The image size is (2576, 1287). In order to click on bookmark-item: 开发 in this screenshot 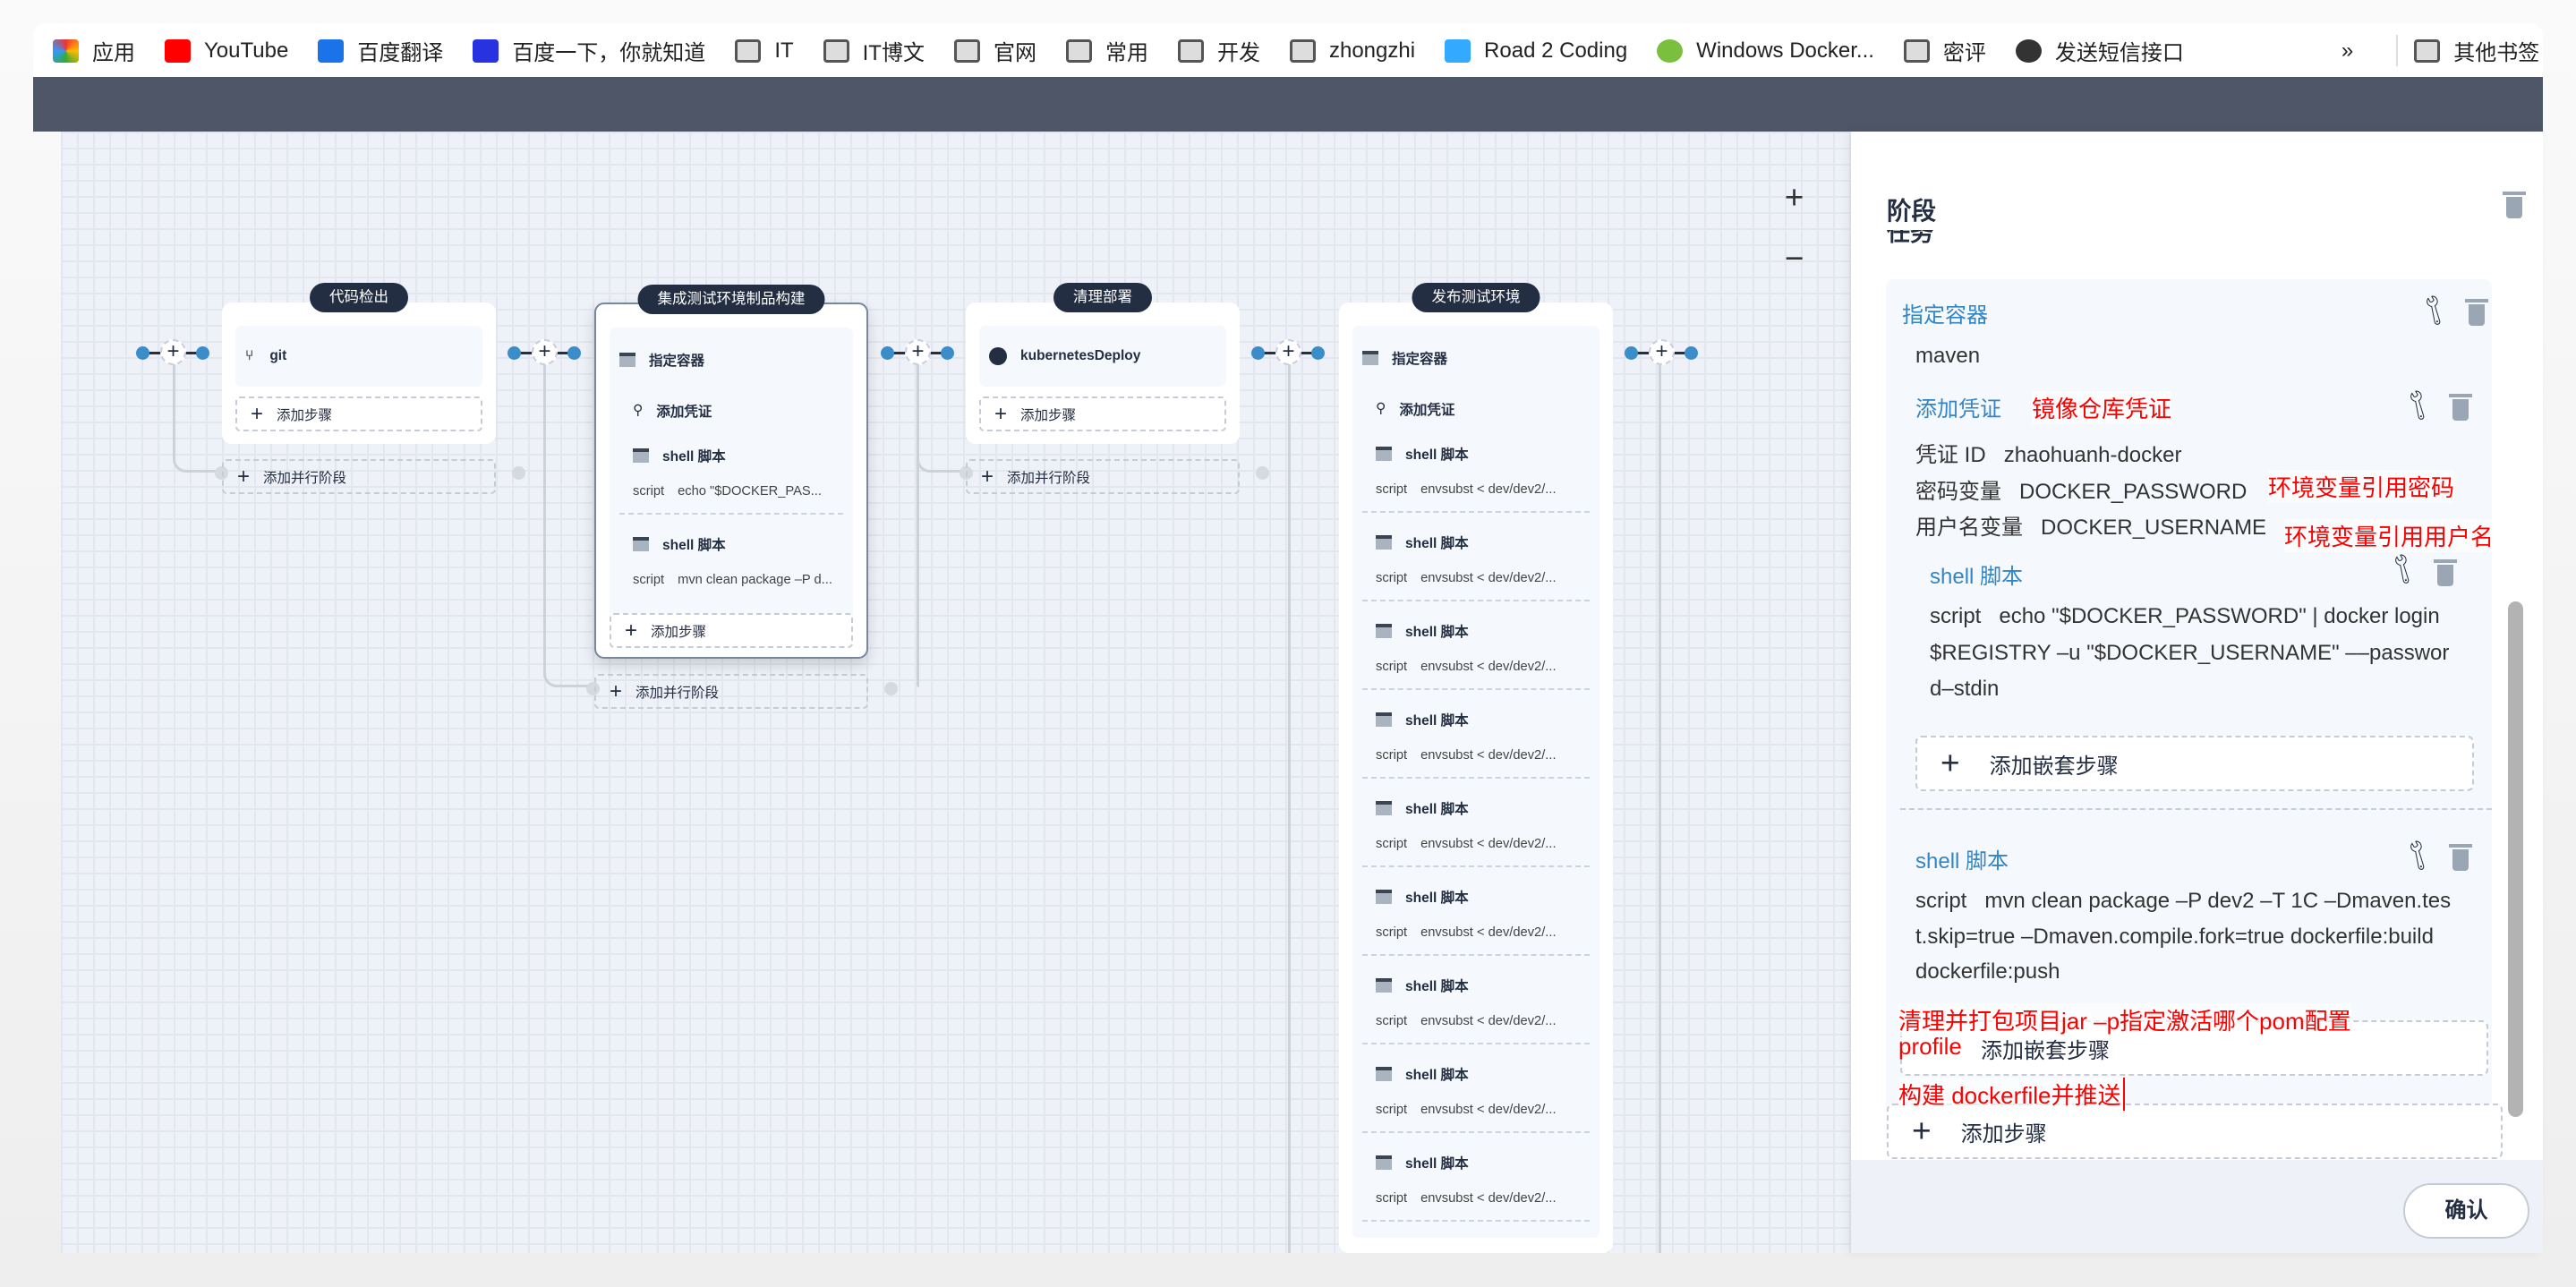, I will do `click(1218, 50)`.